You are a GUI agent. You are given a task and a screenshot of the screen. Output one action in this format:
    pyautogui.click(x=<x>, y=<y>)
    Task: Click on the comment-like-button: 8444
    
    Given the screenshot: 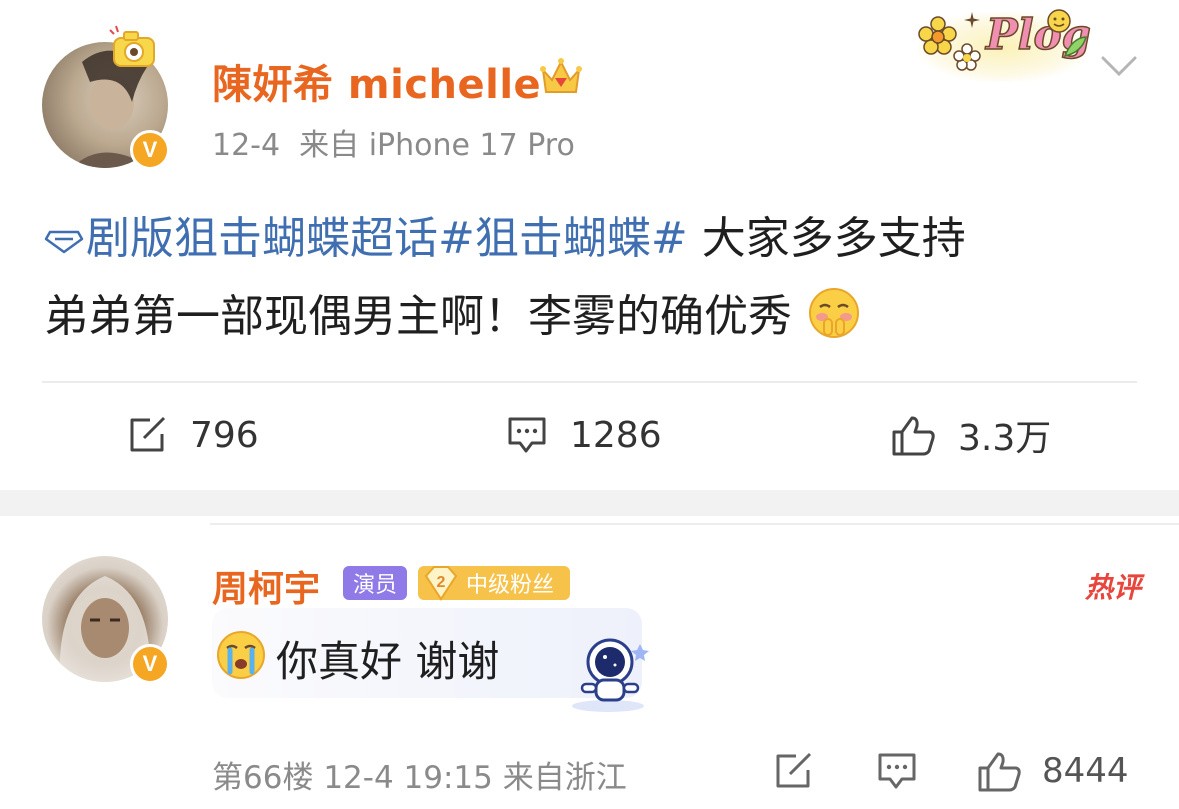 What is the action you would take?
    pyautogui.click(x=1052, y=771)
    